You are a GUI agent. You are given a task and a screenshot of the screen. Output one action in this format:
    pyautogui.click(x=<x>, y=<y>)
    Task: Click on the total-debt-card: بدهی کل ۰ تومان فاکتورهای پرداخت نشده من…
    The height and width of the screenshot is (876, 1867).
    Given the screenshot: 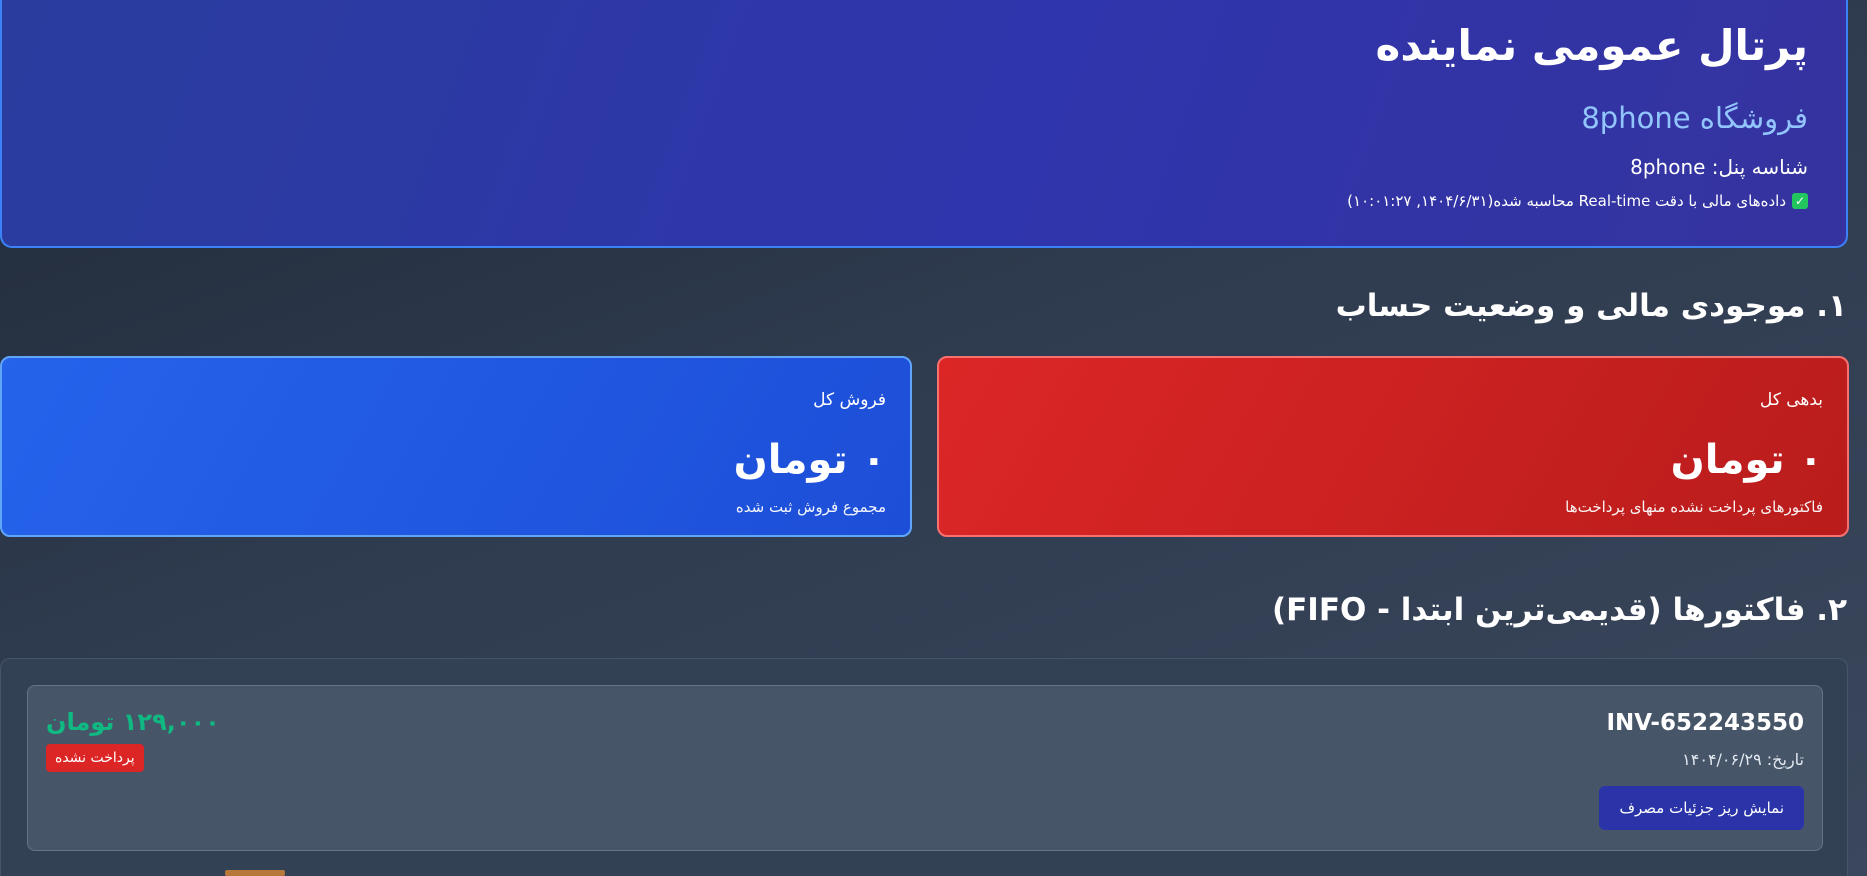 What is the action you would take?
    pyautogui.click(x=1393, y=446)
    